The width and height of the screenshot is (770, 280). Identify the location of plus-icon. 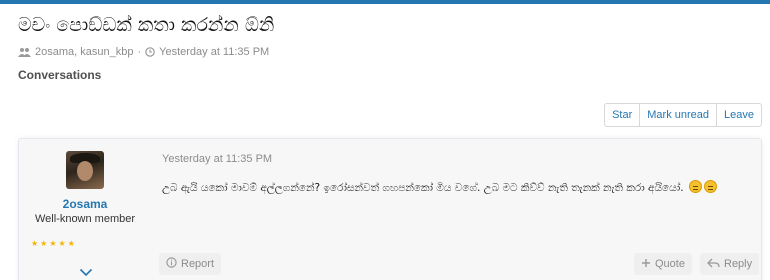
(646, 264).